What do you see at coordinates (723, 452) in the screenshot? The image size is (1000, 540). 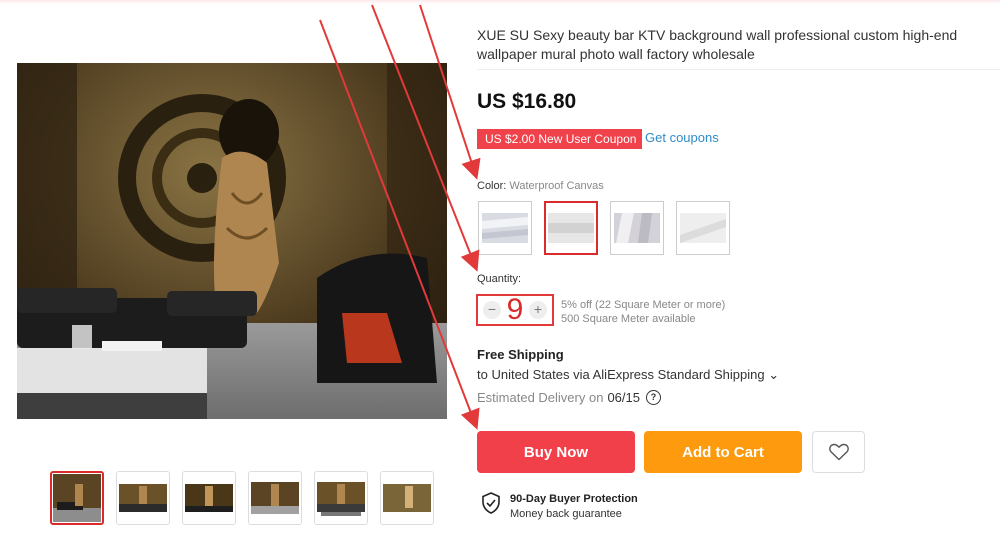 I see `add-to-cart-button: Add to Cart` at bounding box center [723, 452].